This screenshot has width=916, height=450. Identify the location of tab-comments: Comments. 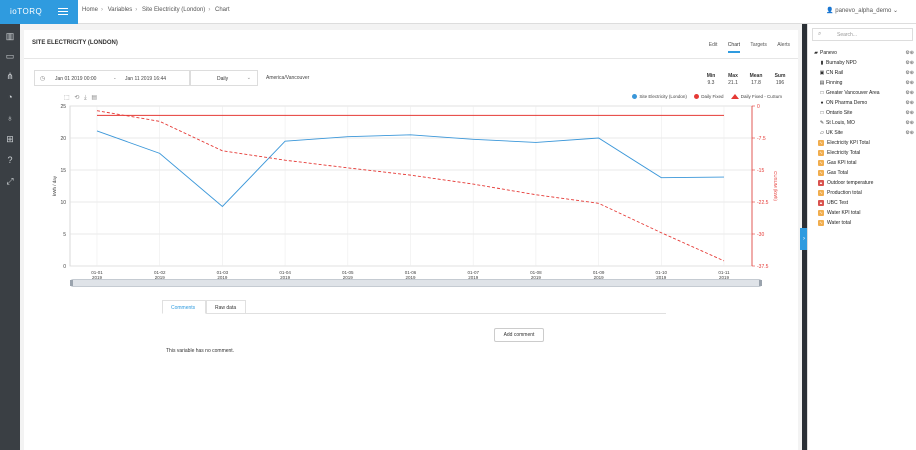
(184, 307).